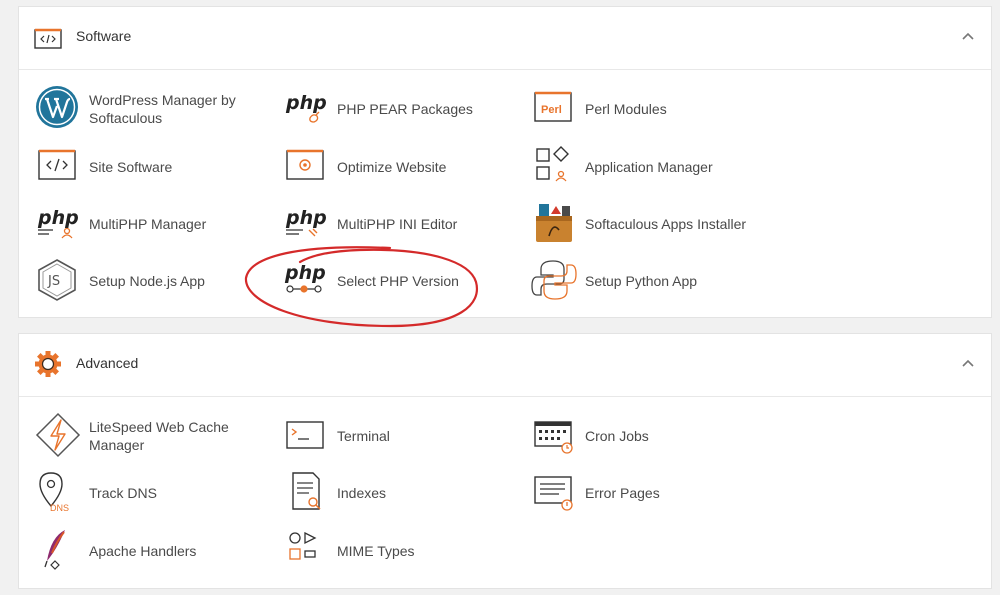 This screenshot has height=595, width=1000. Describe the element at coordinates (554, 280) in the screenshot. I see `python-icon` at that location.